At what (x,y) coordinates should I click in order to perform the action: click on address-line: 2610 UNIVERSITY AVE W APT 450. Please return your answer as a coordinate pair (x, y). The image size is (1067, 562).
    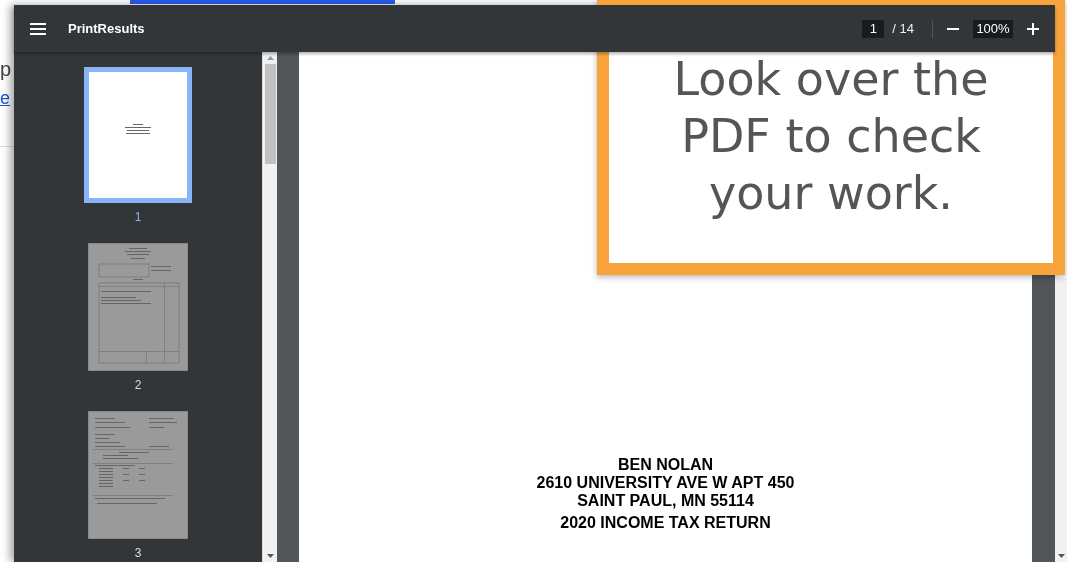
    Looking at the image, I should click on (665, 483).